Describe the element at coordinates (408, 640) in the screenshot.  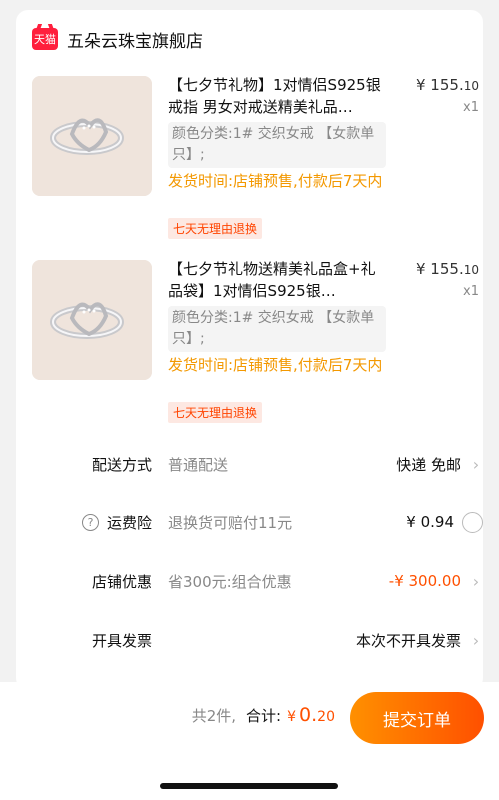
I see `invoice-value: 本次不开具发票` at that location.